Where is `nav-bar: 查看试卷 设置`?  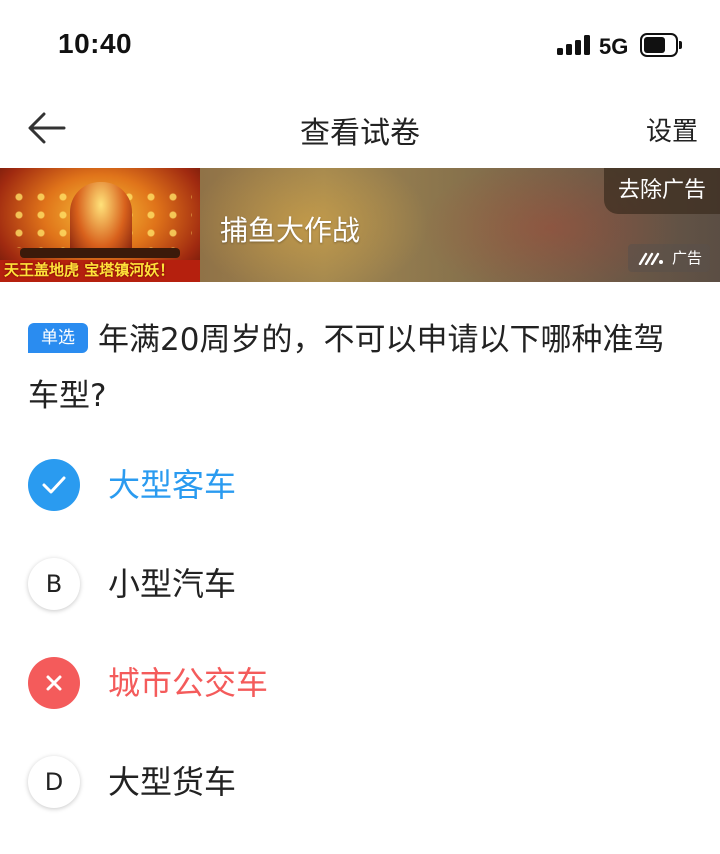 nav-bar: 查看试卷 设置 is located at coordinates (360, 129).